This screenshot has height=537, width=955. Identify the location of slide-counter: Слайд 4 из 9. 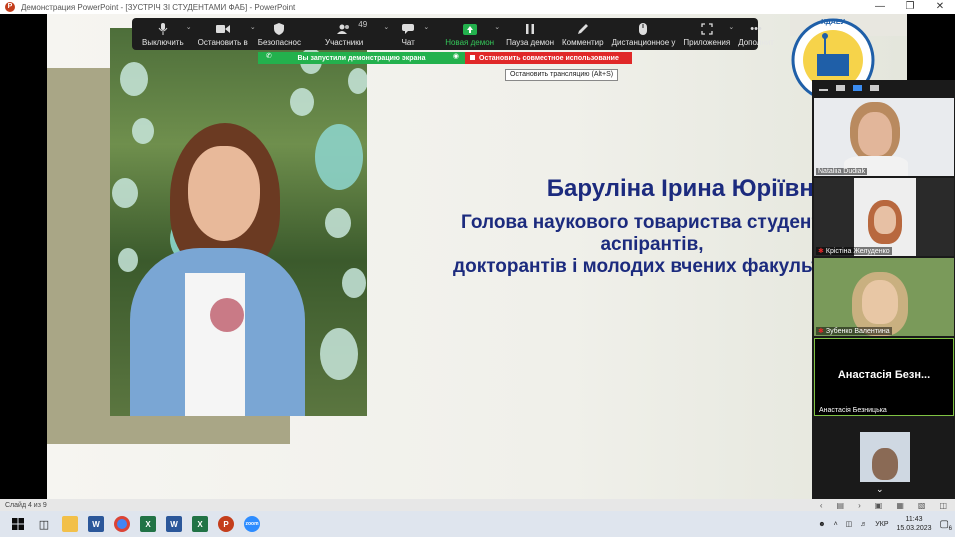
(26, 505).